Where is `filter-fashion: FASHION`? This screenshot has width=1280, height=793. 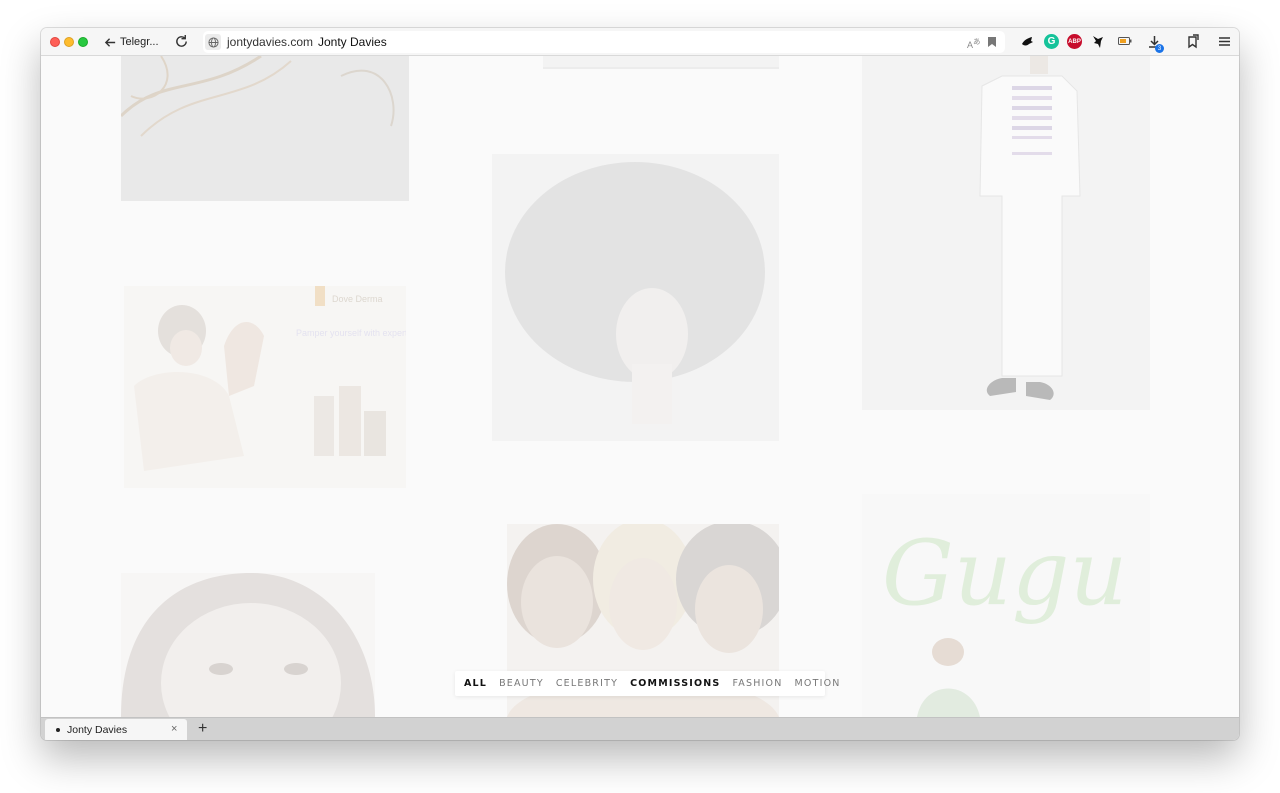 filter-fashion: FASHION is located at coordinates (757, 683).